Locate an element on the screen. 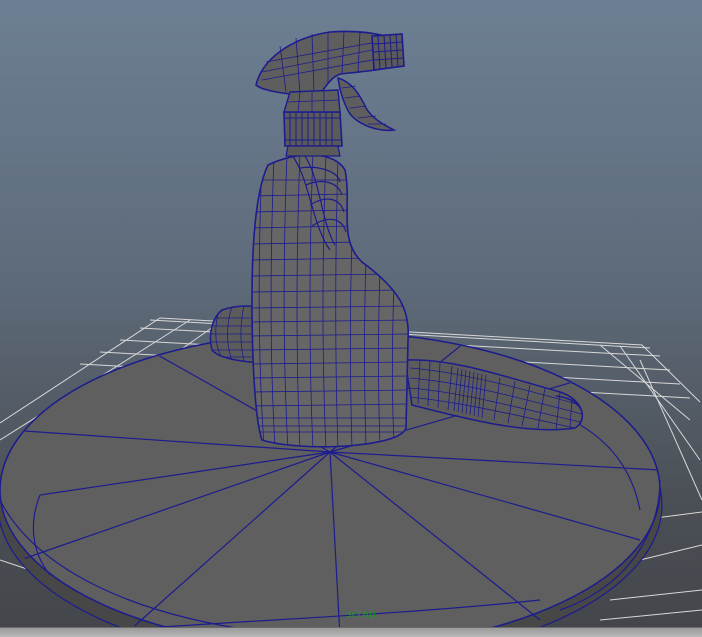  bottle-cap-mesh is located at coordinates (313, 134).